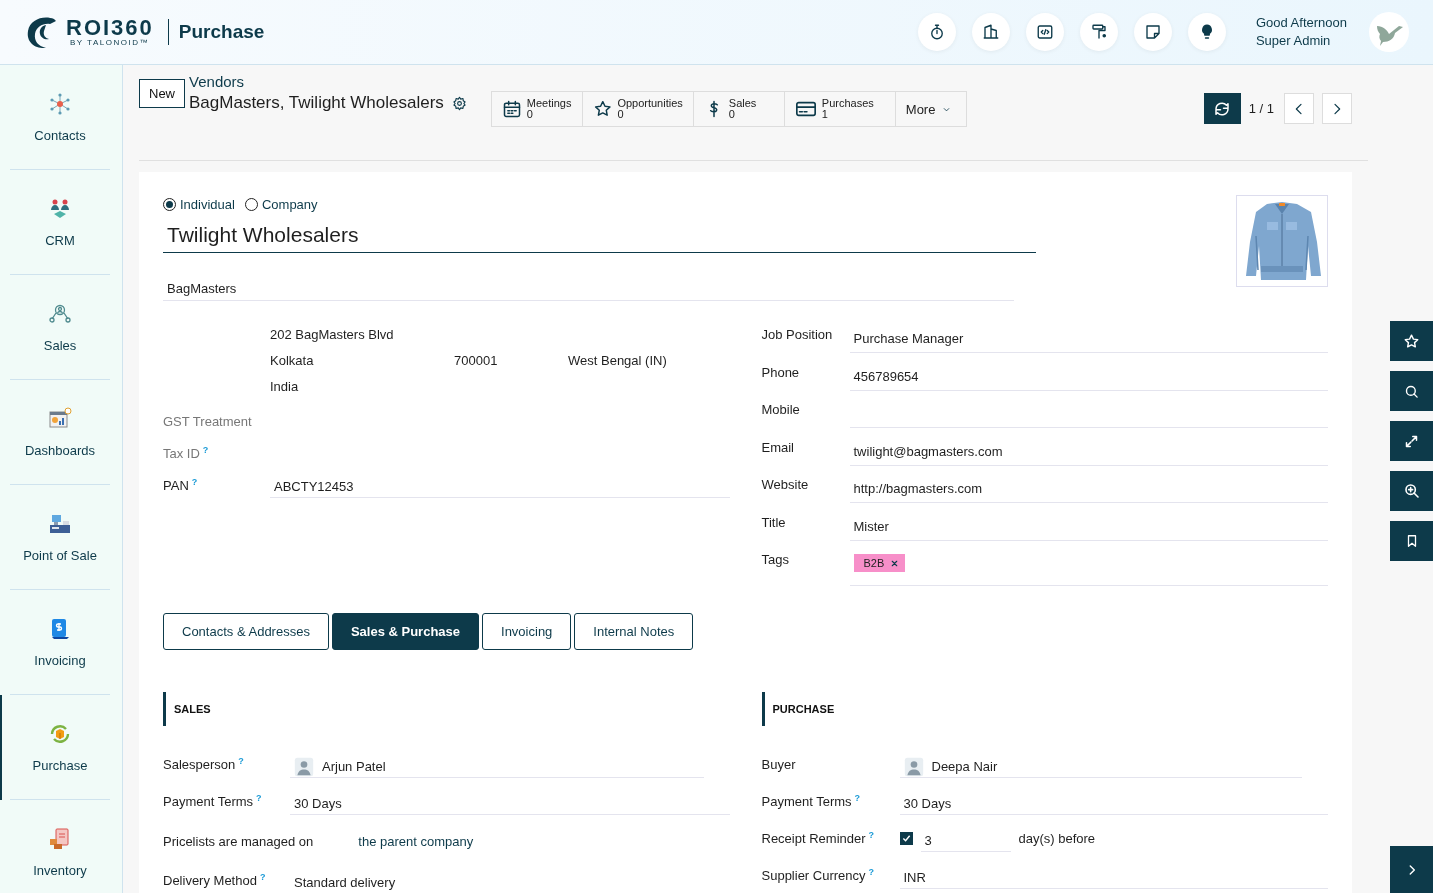  I want to click on inventory-icon, so click(60, 839).